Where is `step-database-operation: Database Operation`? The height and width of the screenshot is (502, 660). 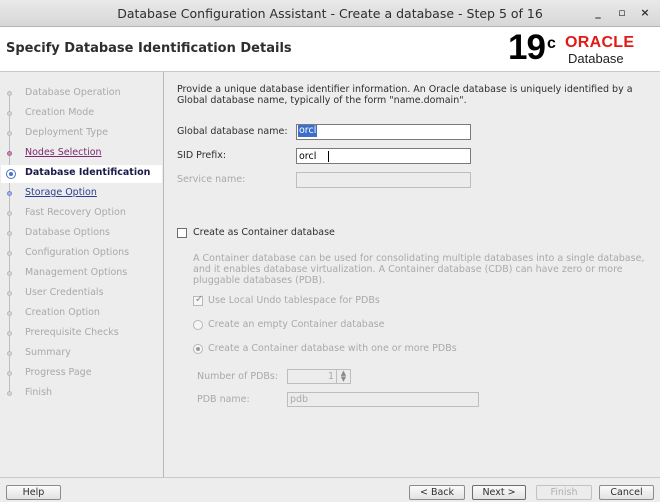 step-database-operation: Database Operation is located at coordinates (81, 94).